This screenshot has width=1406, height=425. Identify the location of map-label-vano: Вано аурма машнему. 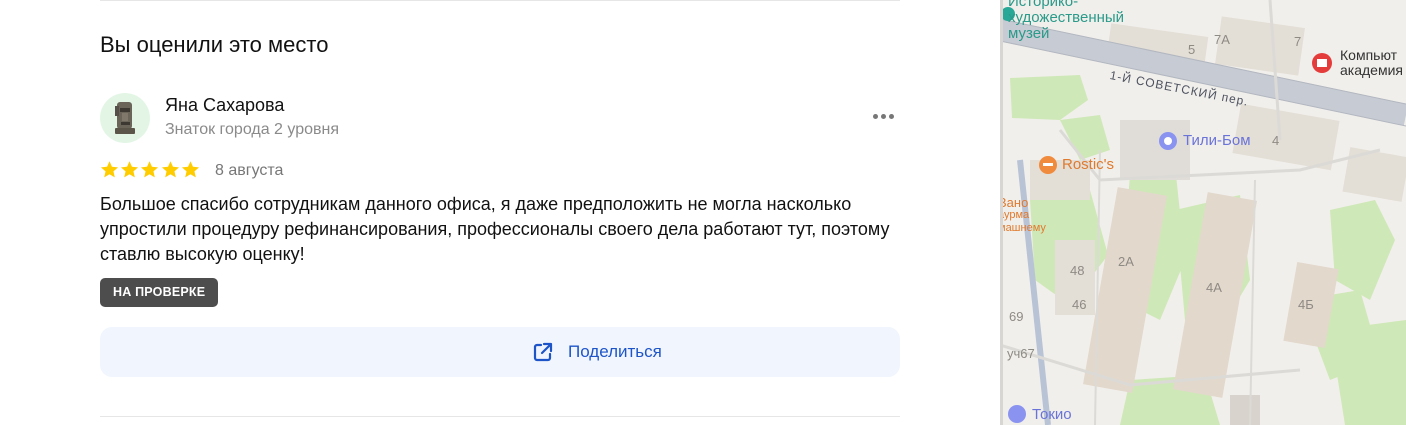
(1023, 215).